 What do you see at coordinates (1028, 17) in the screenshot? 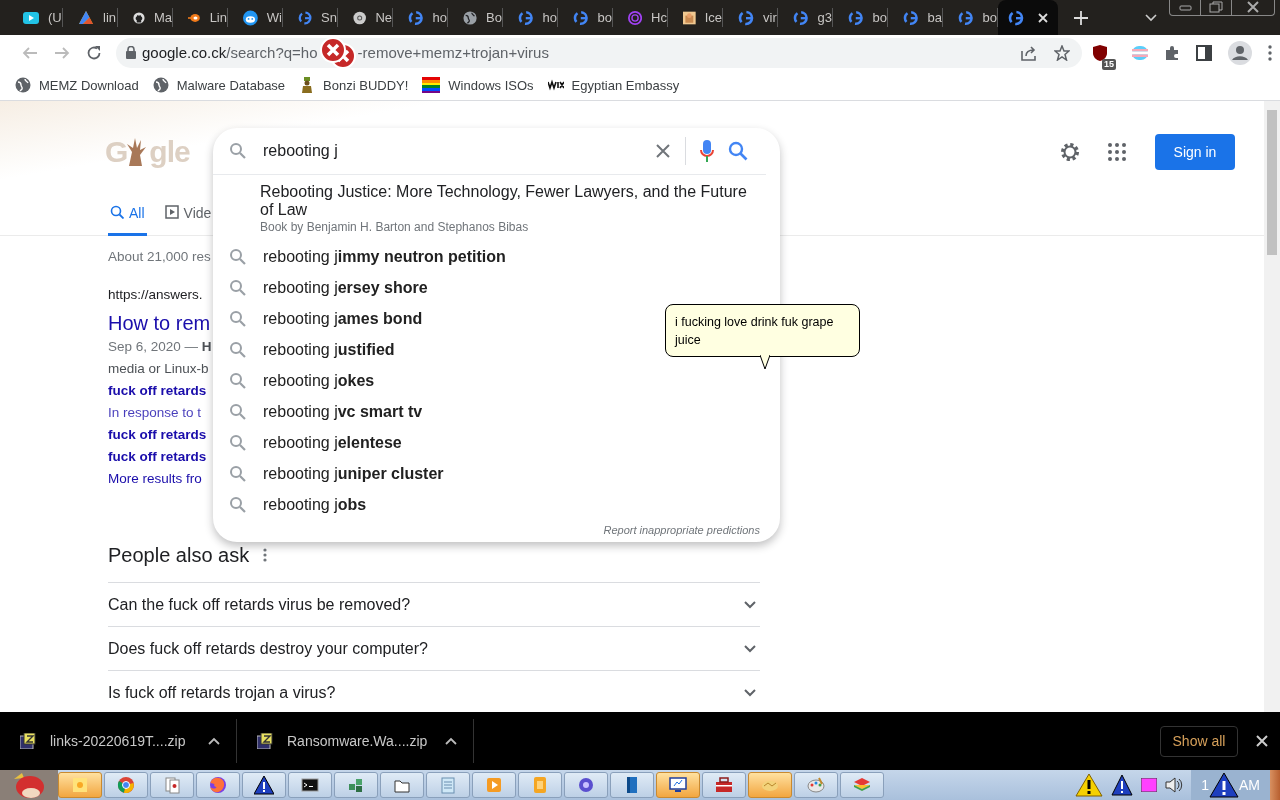
I see `browser-tab` at bounding box center [1028, 17].